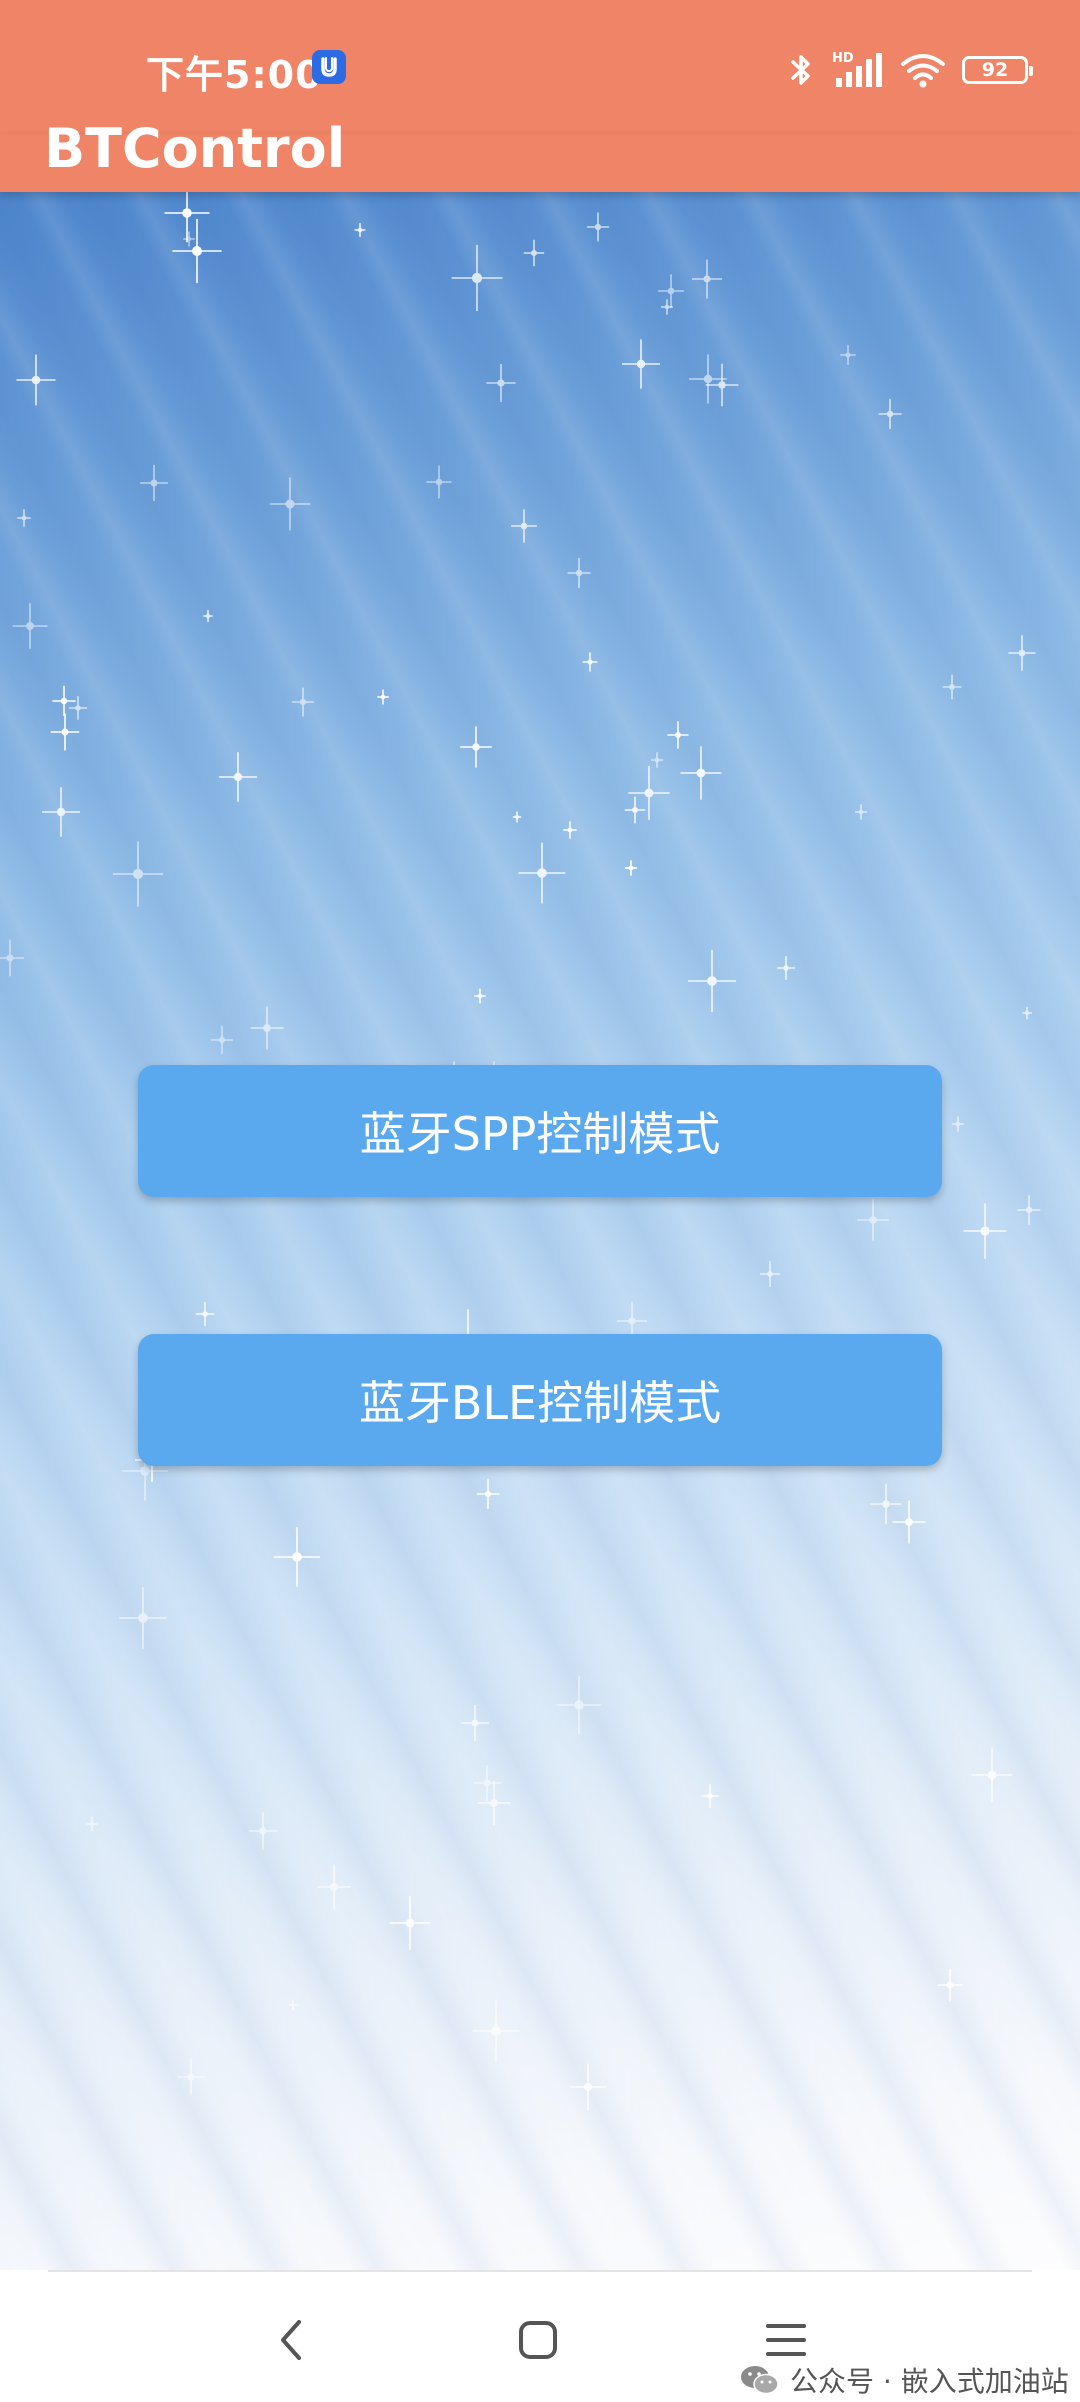 This screenshot has height=2402, width=1080. Describe the element at coordinates (857, 69) in the screenshot. I see `signal-icon: HD` at that location.